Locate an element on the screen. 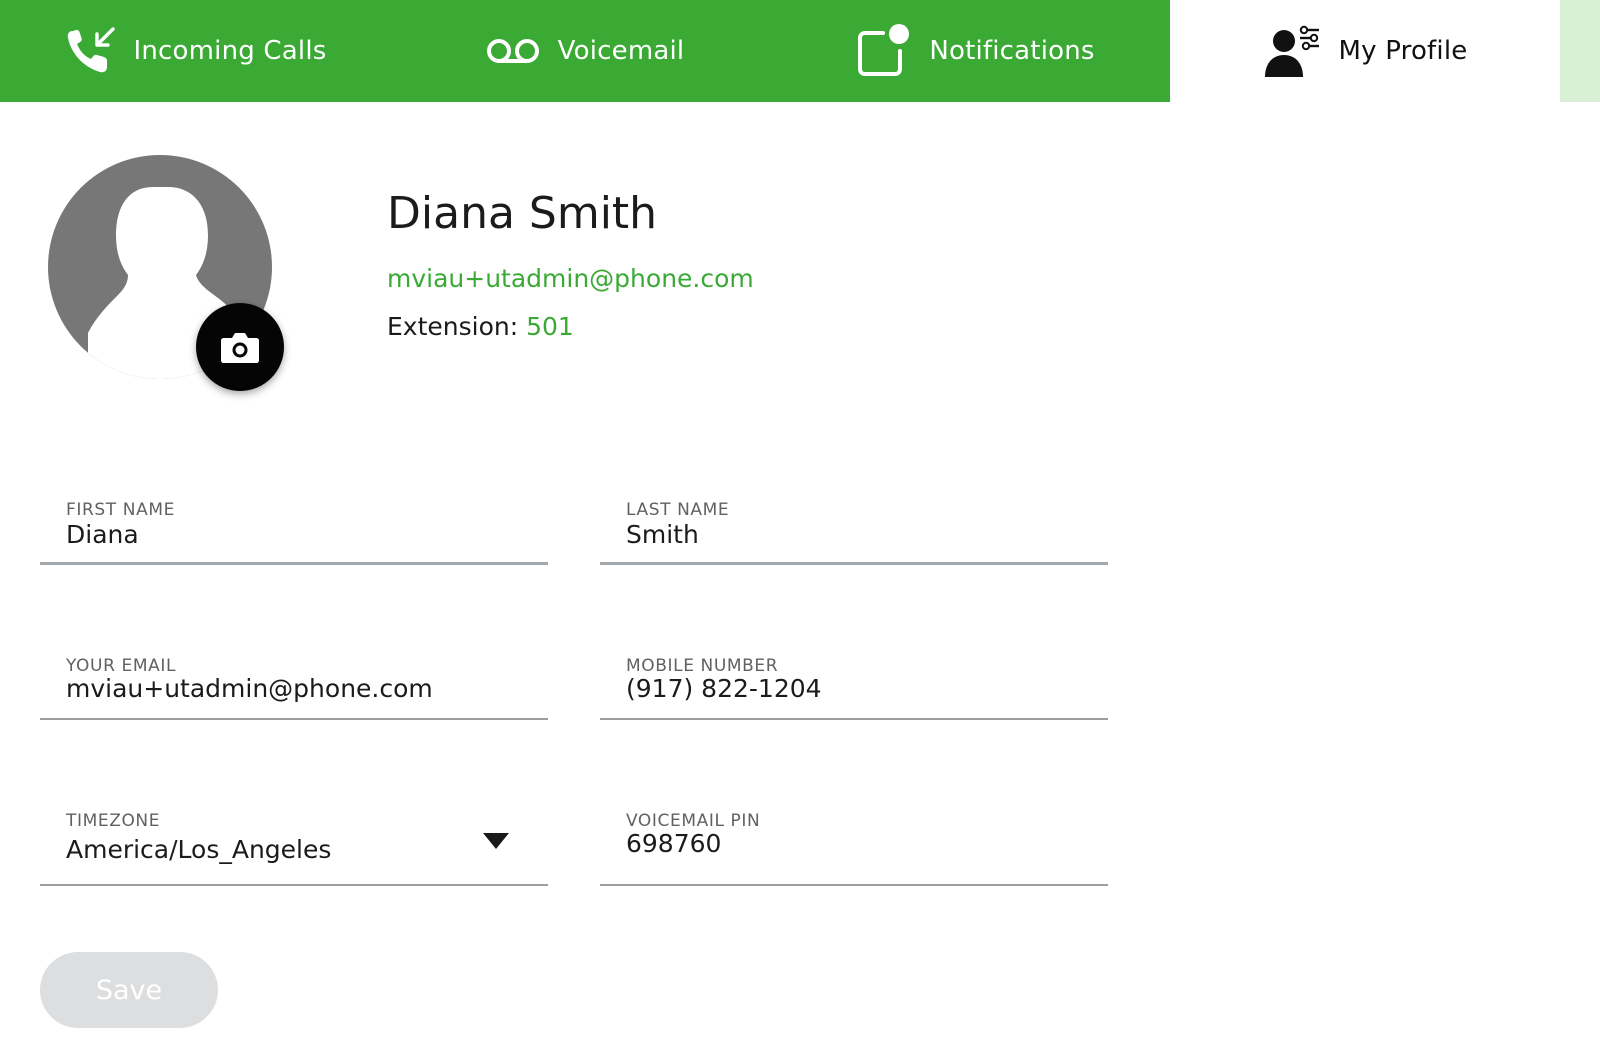 The image size is (1600, 1053). extension-label: Extension: is located at coordinates (457, 326).